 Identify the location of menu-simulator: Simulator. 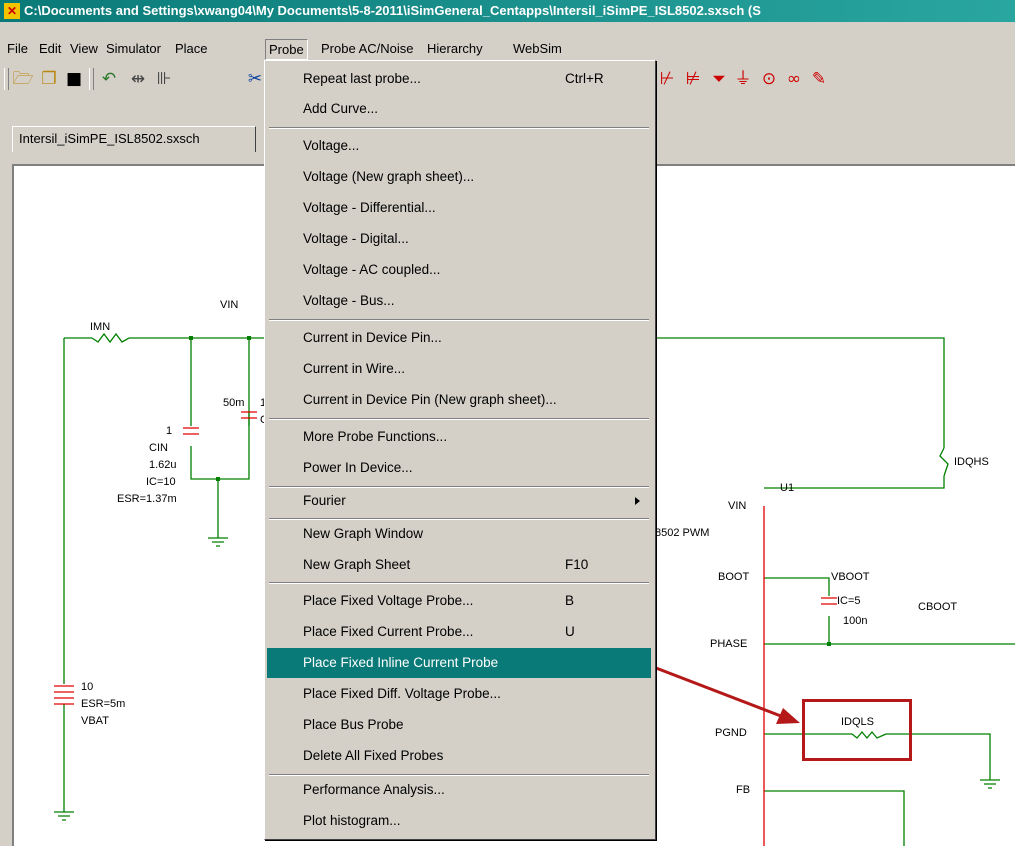
(133, 48).